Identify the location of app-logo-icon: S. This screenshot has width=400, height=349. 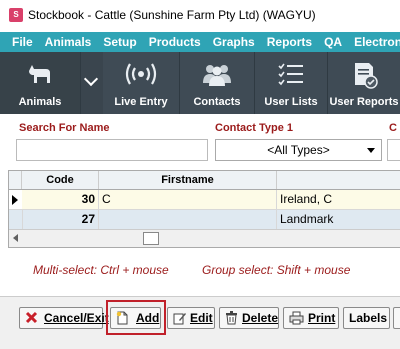
(16, 15).